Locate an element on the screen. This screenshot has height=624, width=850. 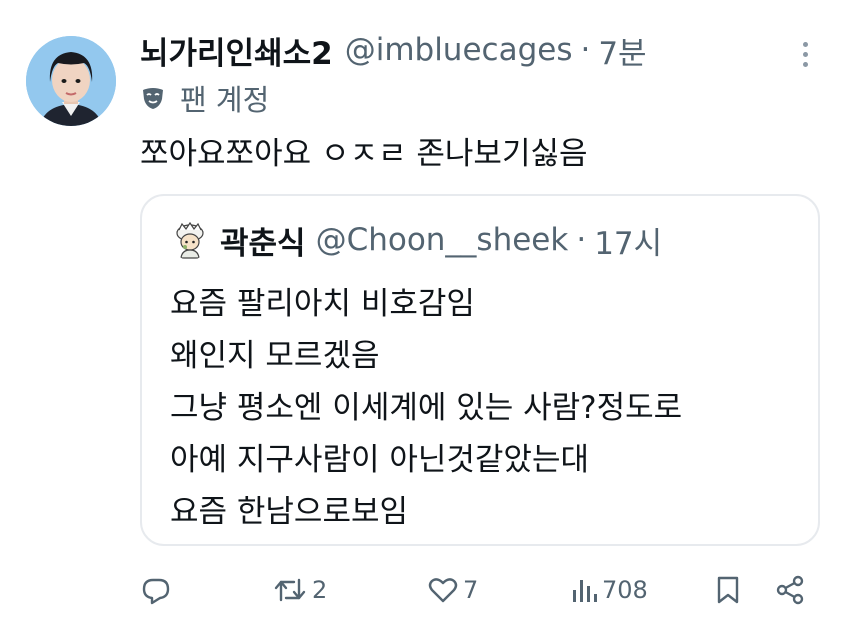
tweet-timestamp: 7분 is located at coordinates (622, 50).